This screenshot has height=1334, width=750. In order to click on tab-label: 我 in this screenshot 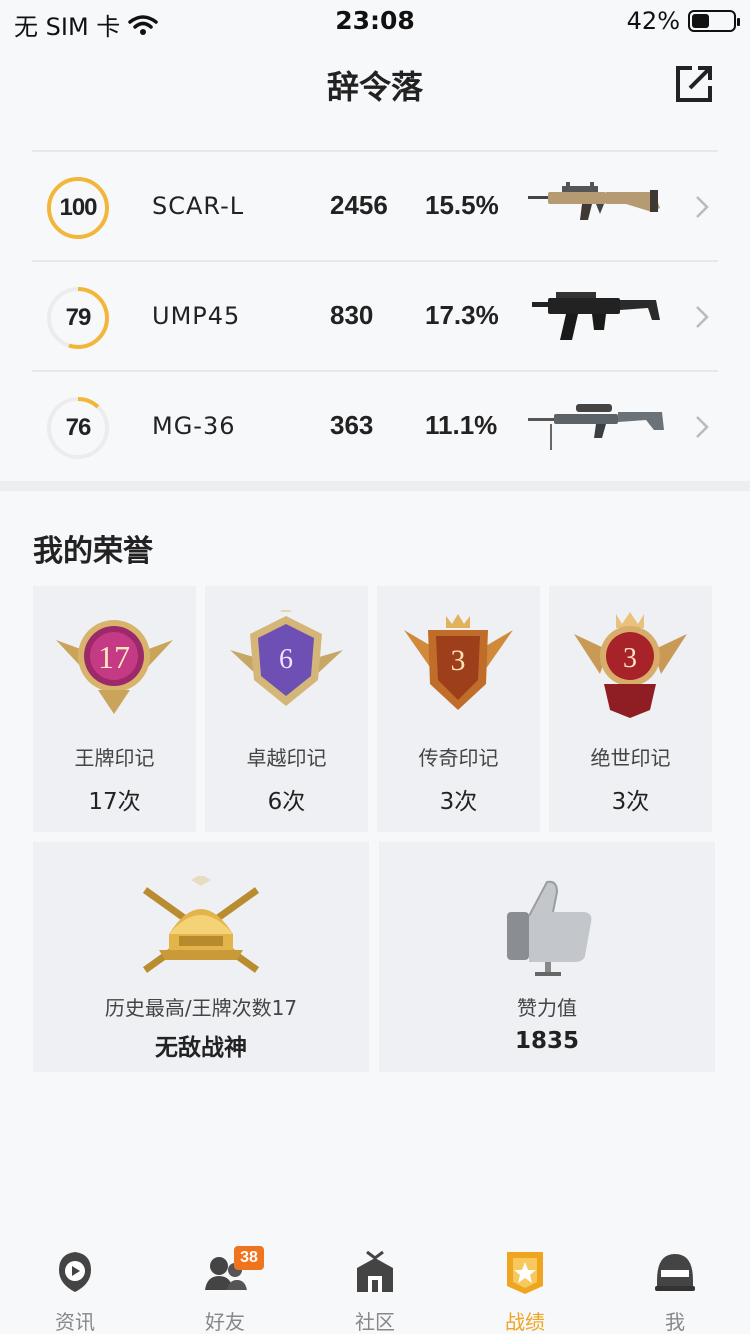, I will do `click(675, 1322)`.